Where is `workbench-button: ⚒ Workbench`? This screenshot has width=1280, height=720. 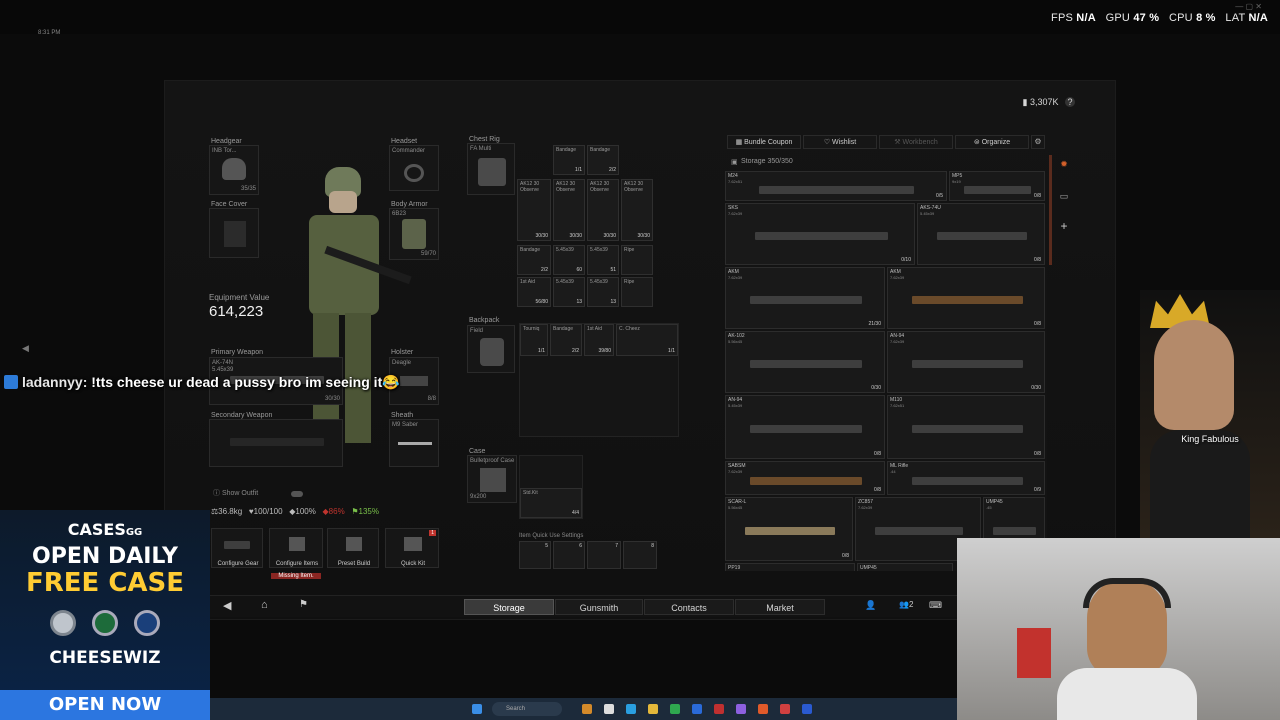 workbench-button: ⚒ Workbench is located at coordinates (916, 142).